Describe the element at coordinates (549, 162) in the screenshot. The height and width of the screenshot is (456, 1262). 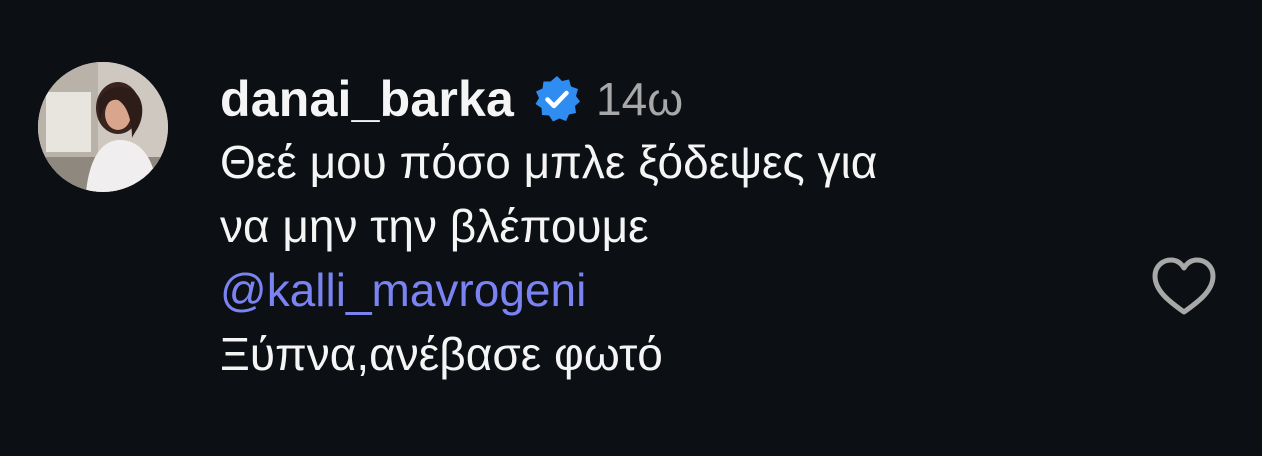
I see `comment-text-line-1: Θεέ μου πόσο μπλε ξόδεψες για` at that location.